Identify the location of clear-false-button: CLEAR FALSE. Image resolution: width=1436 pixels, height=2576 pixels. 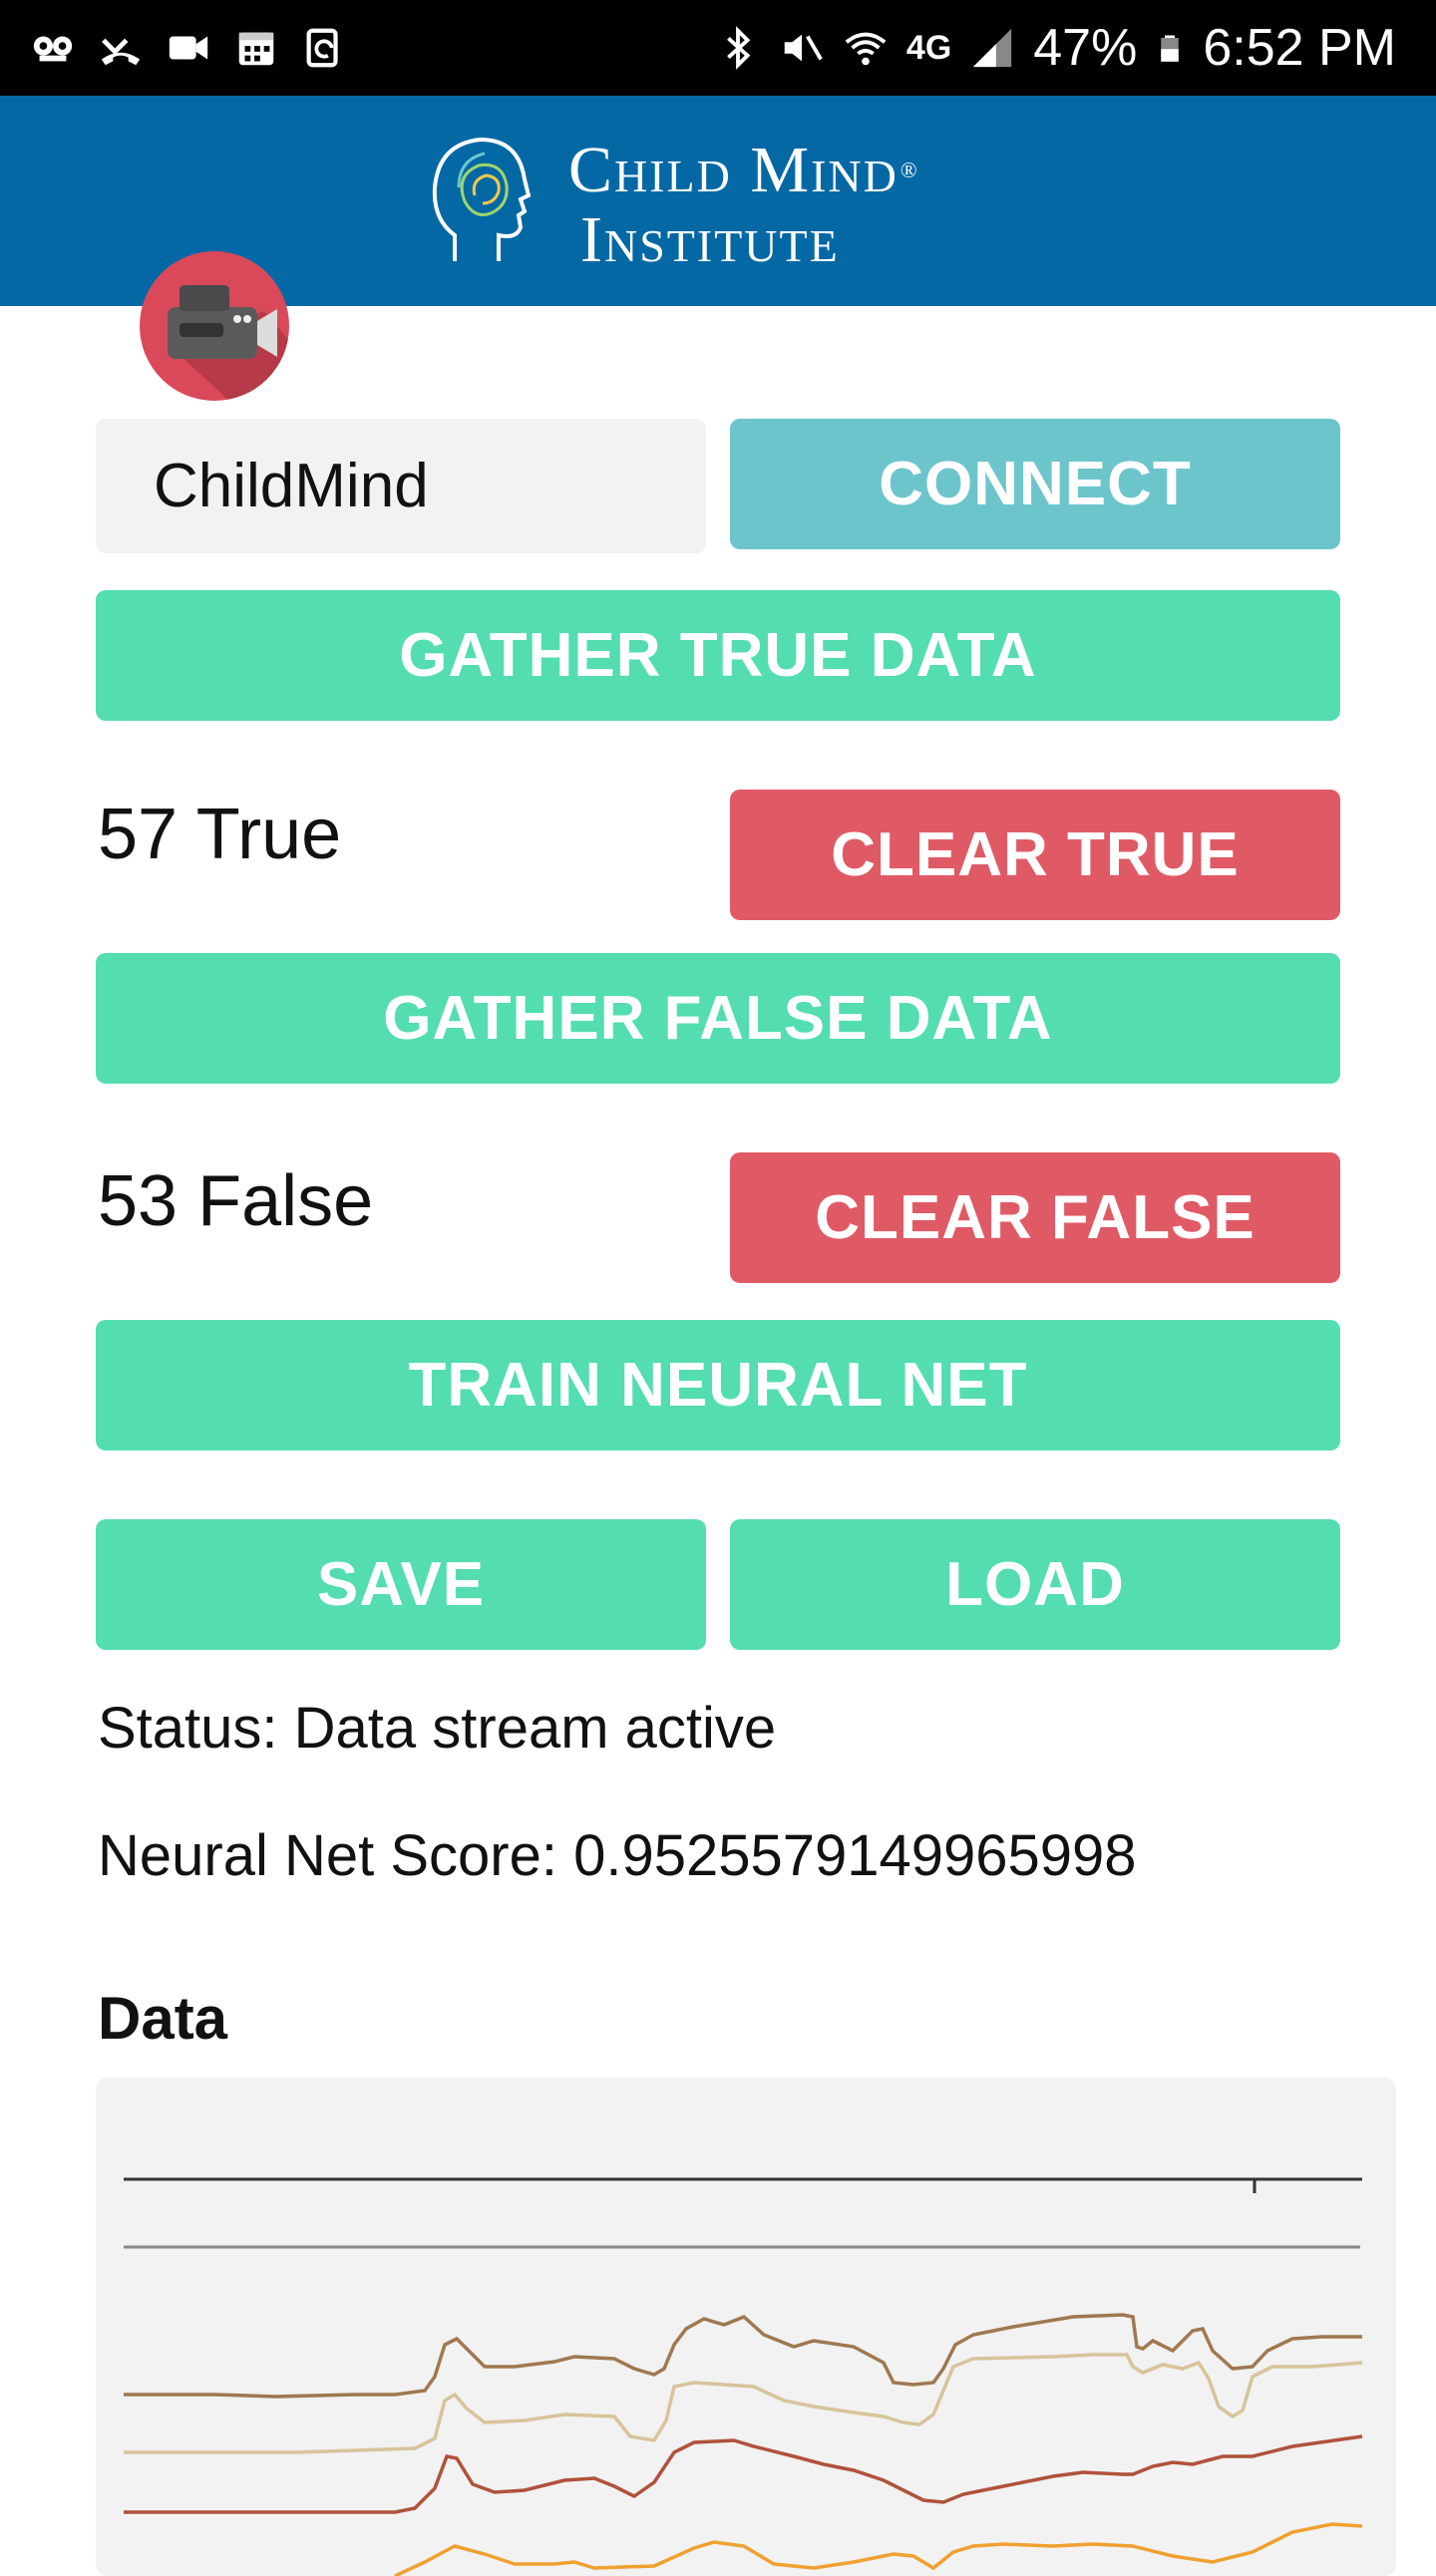
(1035, 1217).